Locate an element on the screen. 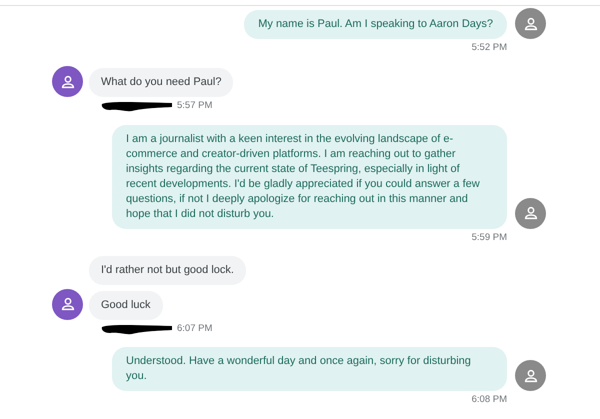 The height and width of the screenshot is (419, 600). message-time: 5:59 PM is located at coordinates (489, 237).